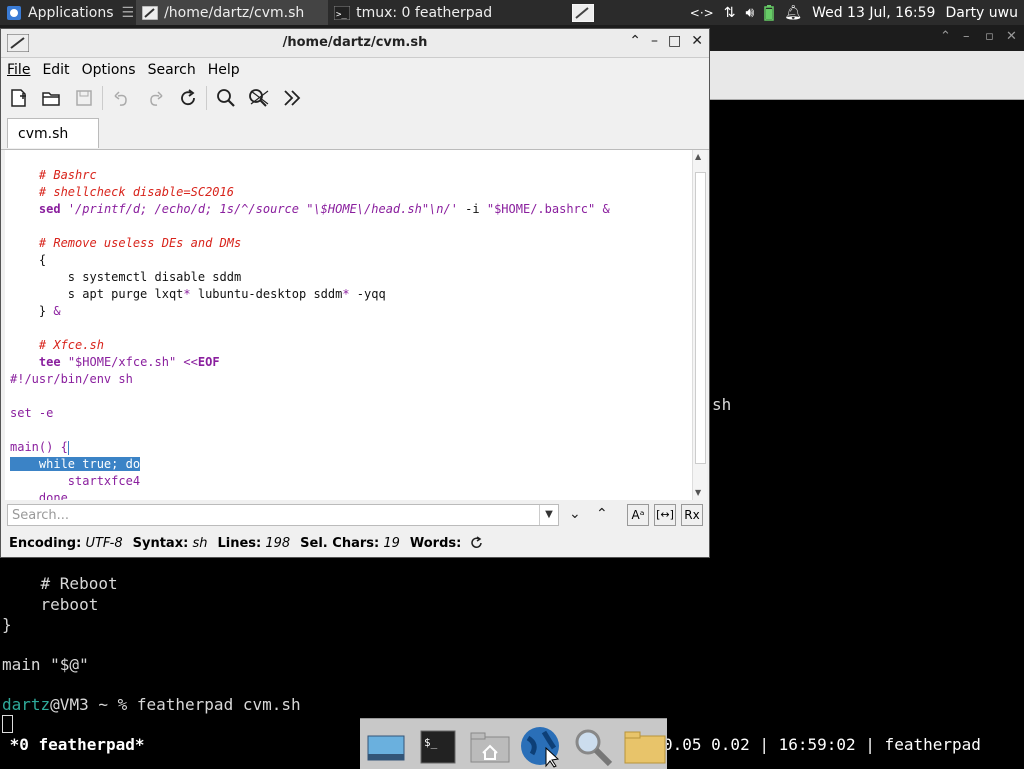  I want to click on minimize-icon: ⌃, so click(945, 36).